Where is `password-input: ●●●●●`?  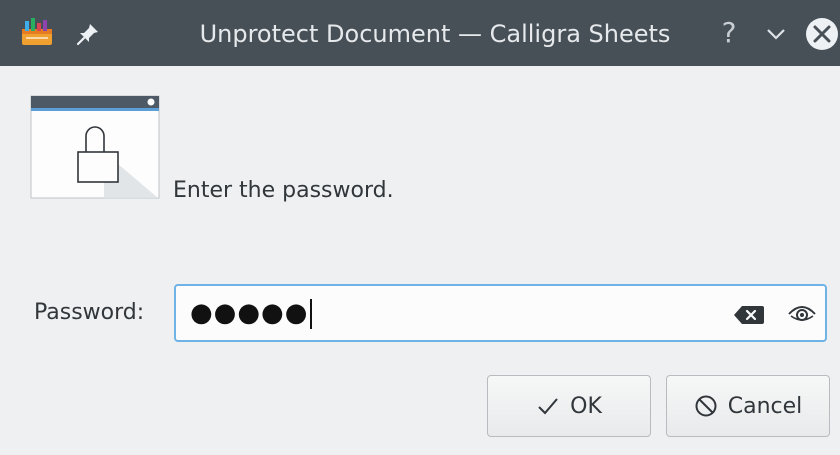
password-input: ●●●●● is located at coordinates (500, 313).